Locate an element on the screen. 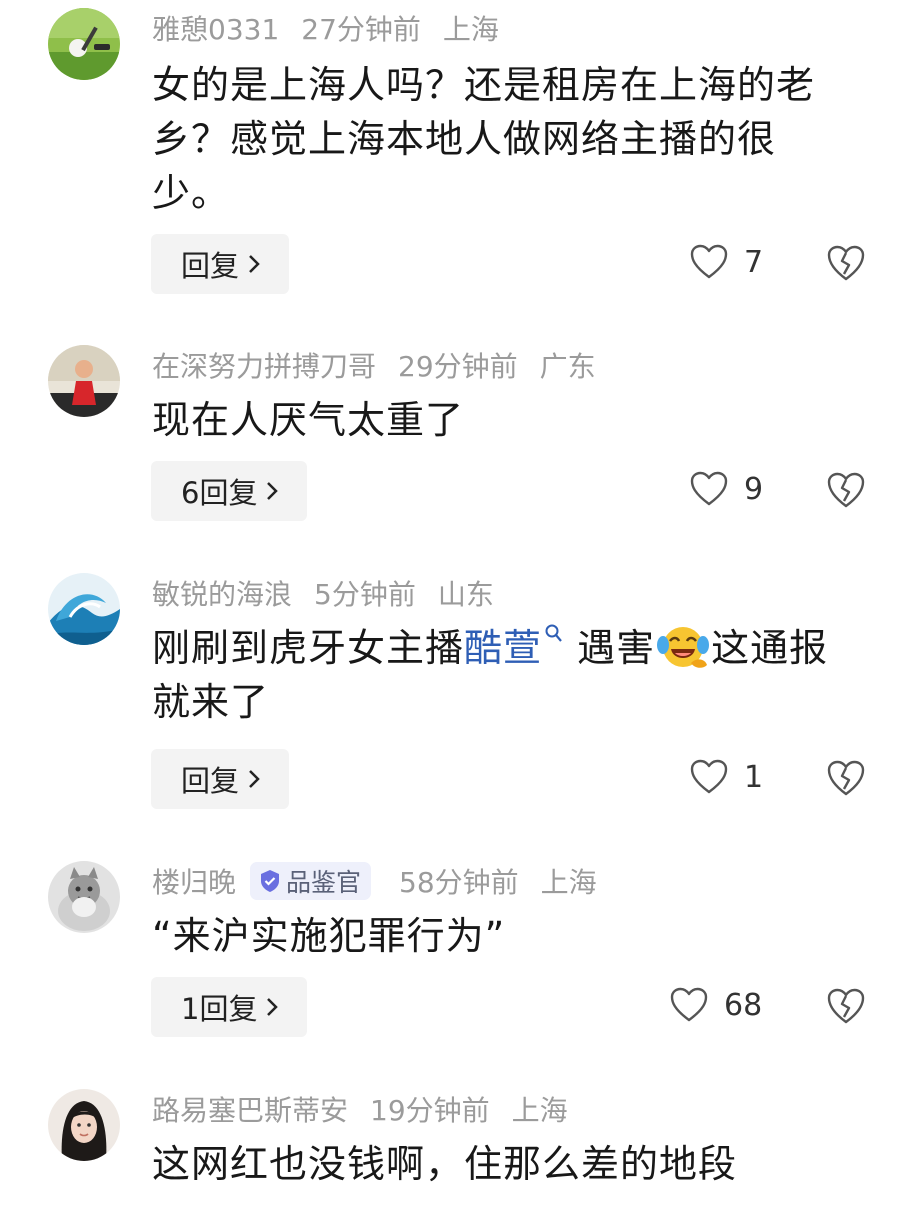 This screenshot has width=914, height=1213. comment-text: 刚刷到虎牙女主播酷萱 遇害 这通报 就来了 is located at coordinates (512, 675).